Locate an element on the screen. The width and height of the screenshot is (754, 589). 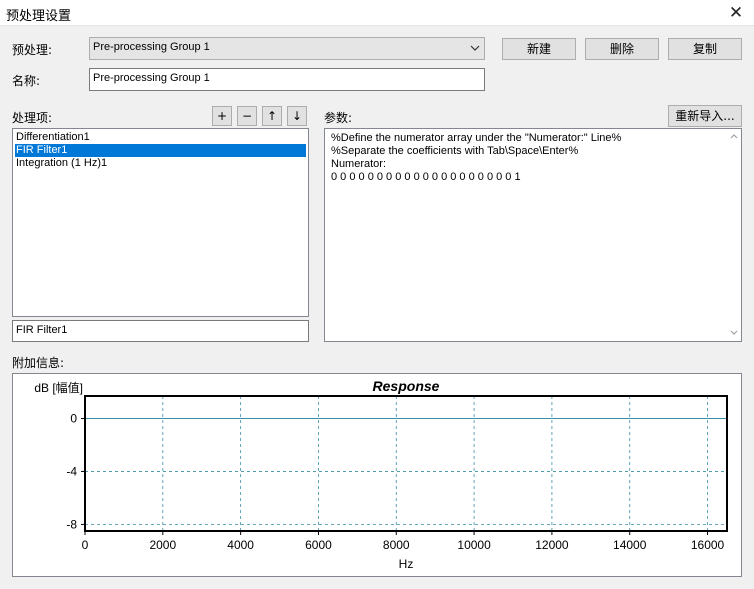
close-icon: ✕ is located at coordinates (736, 13).